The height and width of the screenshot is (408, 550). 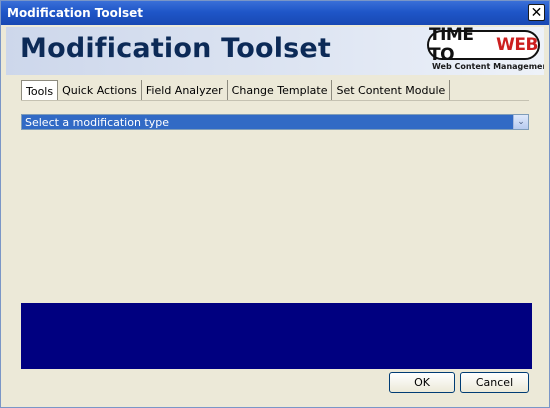 What do you see at coordinates (275, 100) in the screenshot?
I see `tab-divider` at bounding box center [275, 100].